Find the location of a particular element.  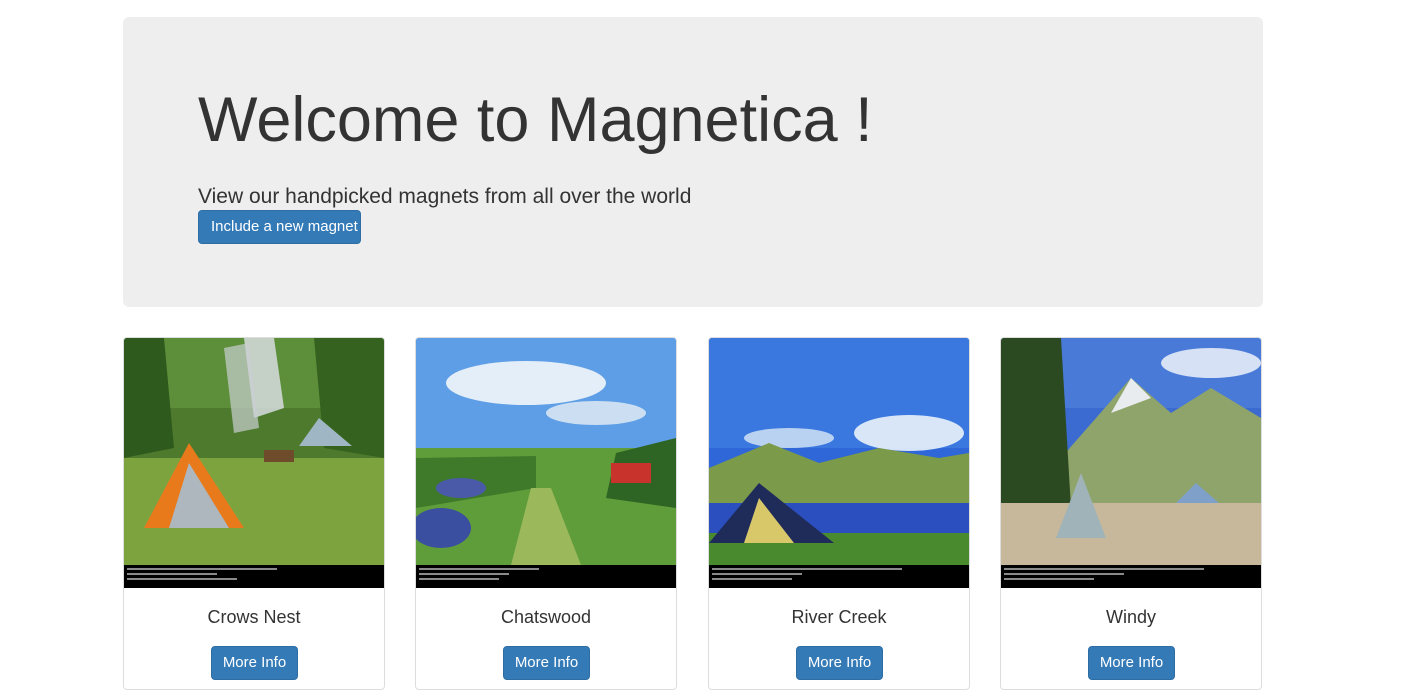

magnet-card: Crows Nest More Info is located at coordinates (254, 513).